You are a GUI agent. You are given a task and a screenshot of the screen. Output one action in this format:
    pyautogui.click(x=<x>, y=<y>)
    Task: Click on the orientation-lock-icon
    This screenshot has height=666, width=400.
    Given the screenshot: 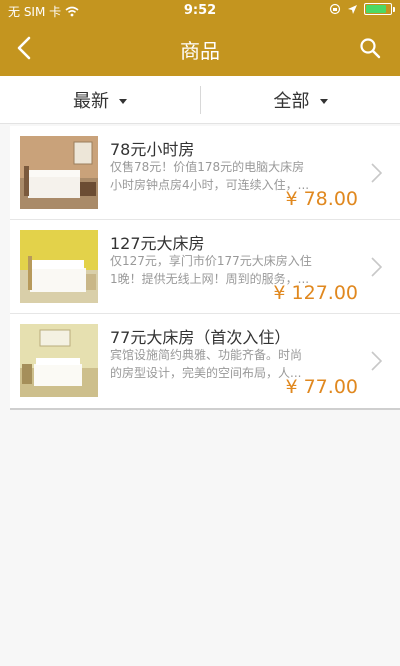 What is the action you would take?
    pyautogui.click(x=335, y=9)
    